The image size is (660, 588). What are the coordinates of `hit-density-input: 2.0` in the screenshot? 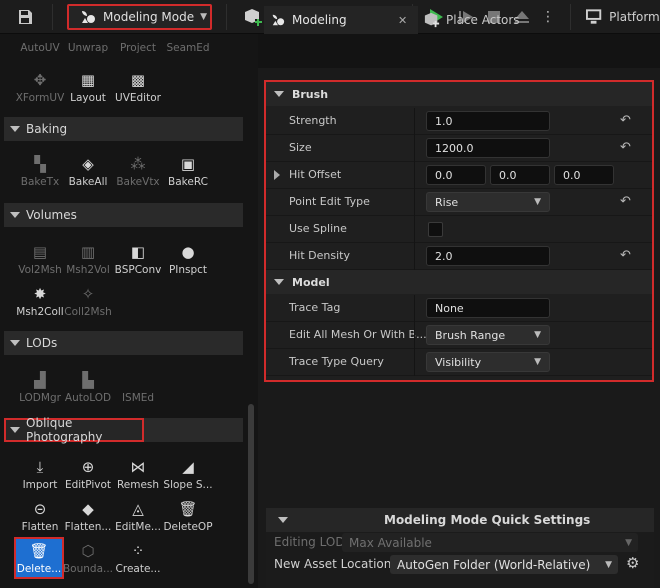 It's located at (488, 256).